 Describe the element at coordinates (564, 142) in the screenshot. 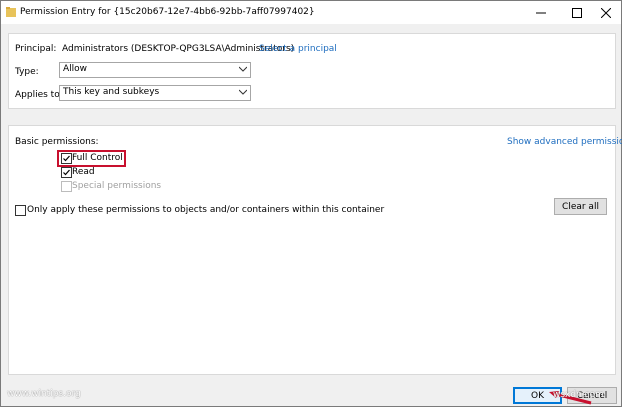

I see `show-advanced-permissions-link: Show advanced permissions` at that location.